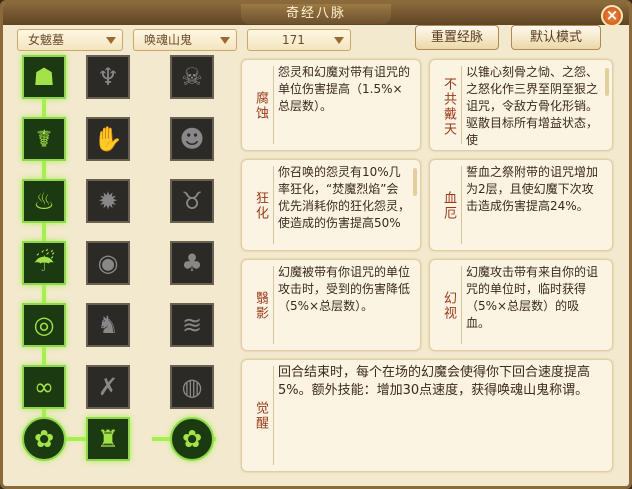 The image size is (632, 489). I want to click on meridian-node: ✋, so click(108, 139).